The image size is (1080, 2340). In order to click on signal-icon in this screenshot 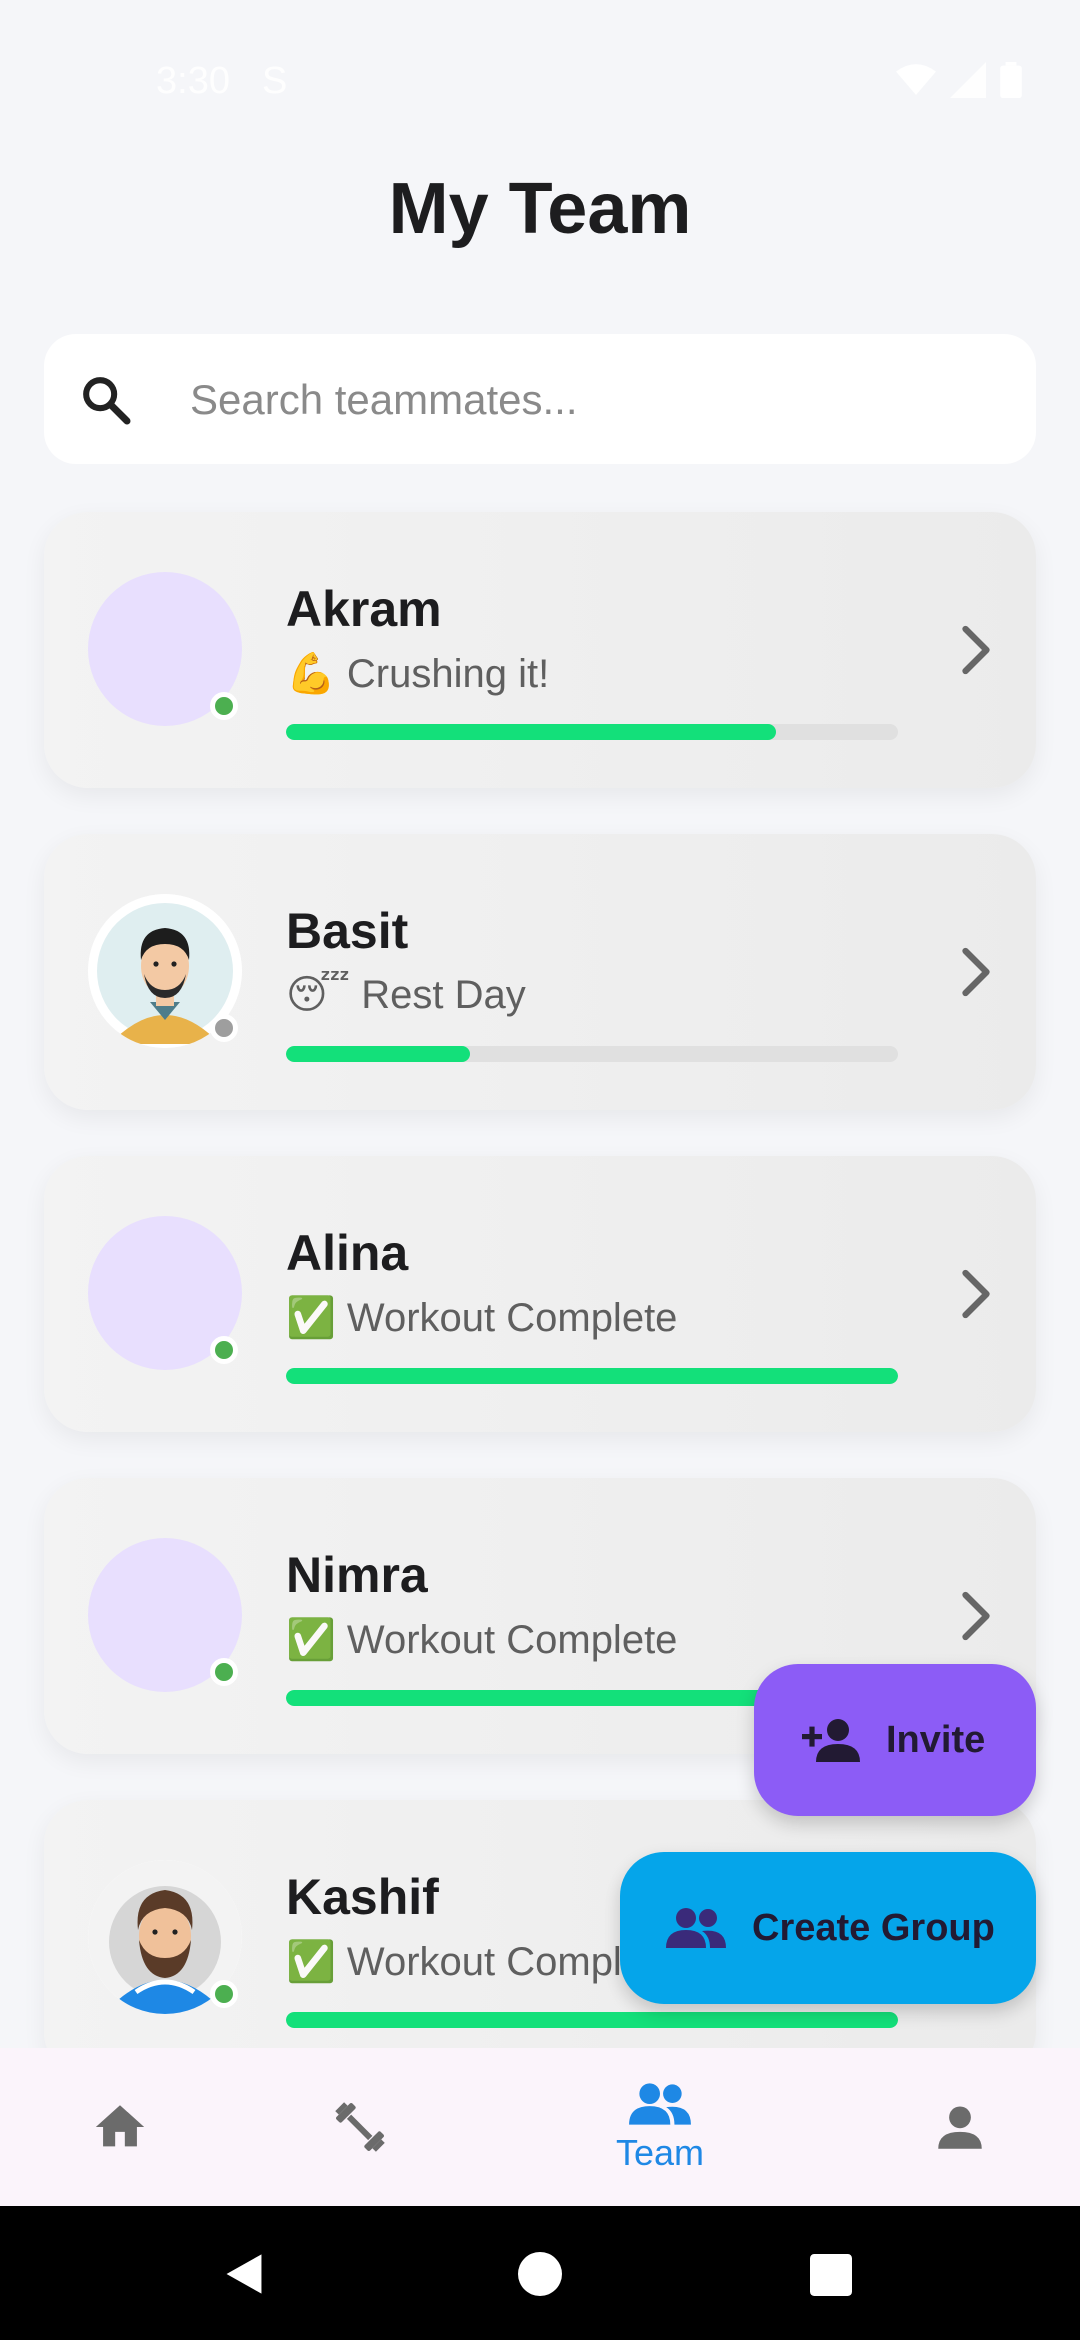, I will do `click(968, 80)`.